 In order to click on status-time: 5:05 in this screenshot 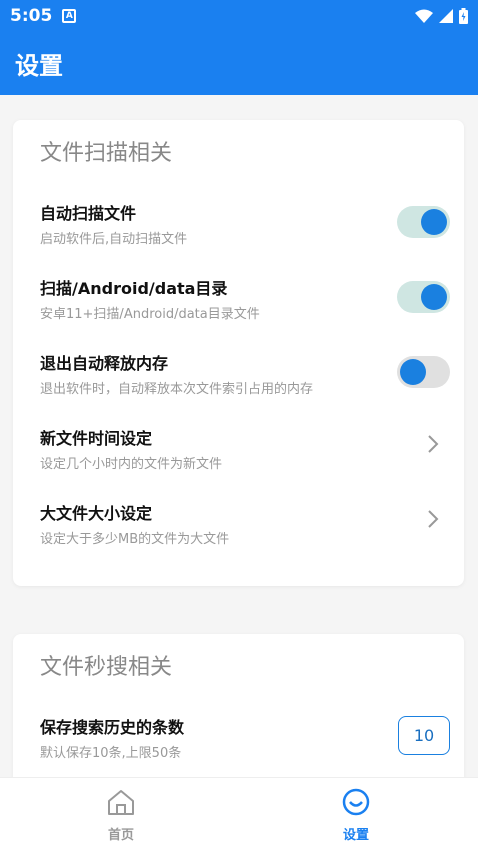, I will do `click(31, 16)`.